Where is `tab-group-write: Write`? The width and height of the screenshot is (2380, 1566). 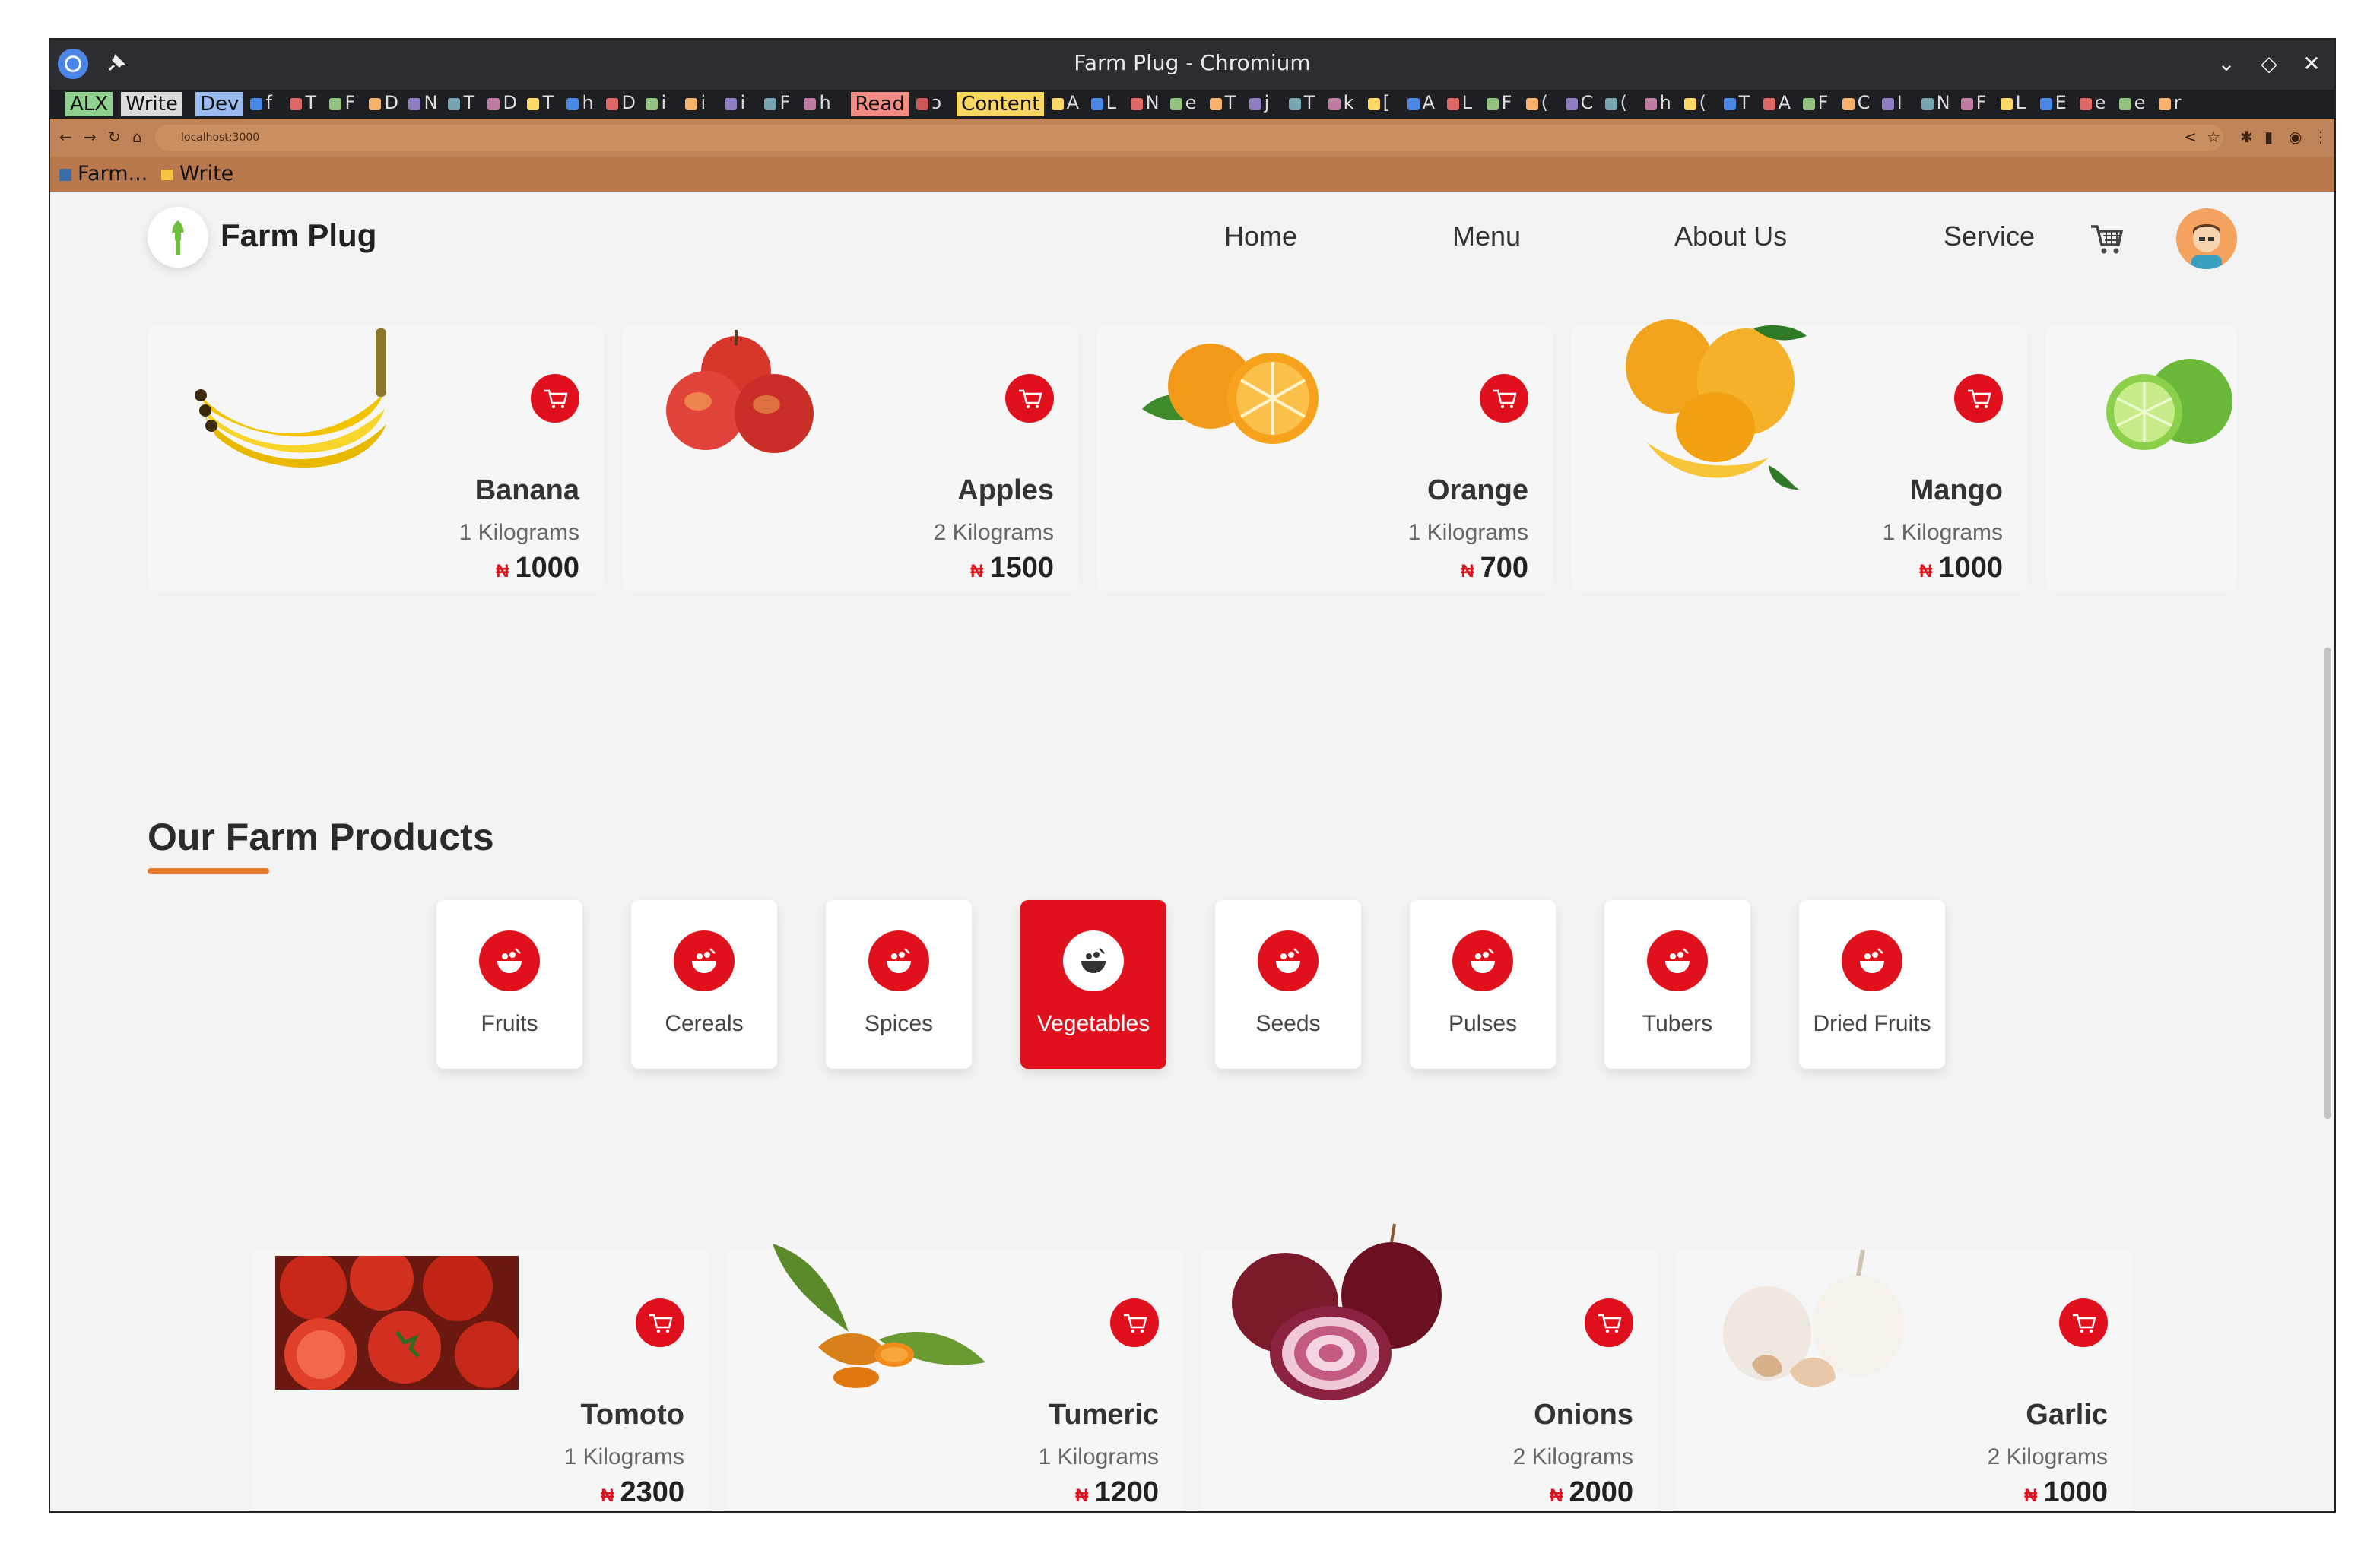
tab-group-write: Write is located at coordinates (151, 104).